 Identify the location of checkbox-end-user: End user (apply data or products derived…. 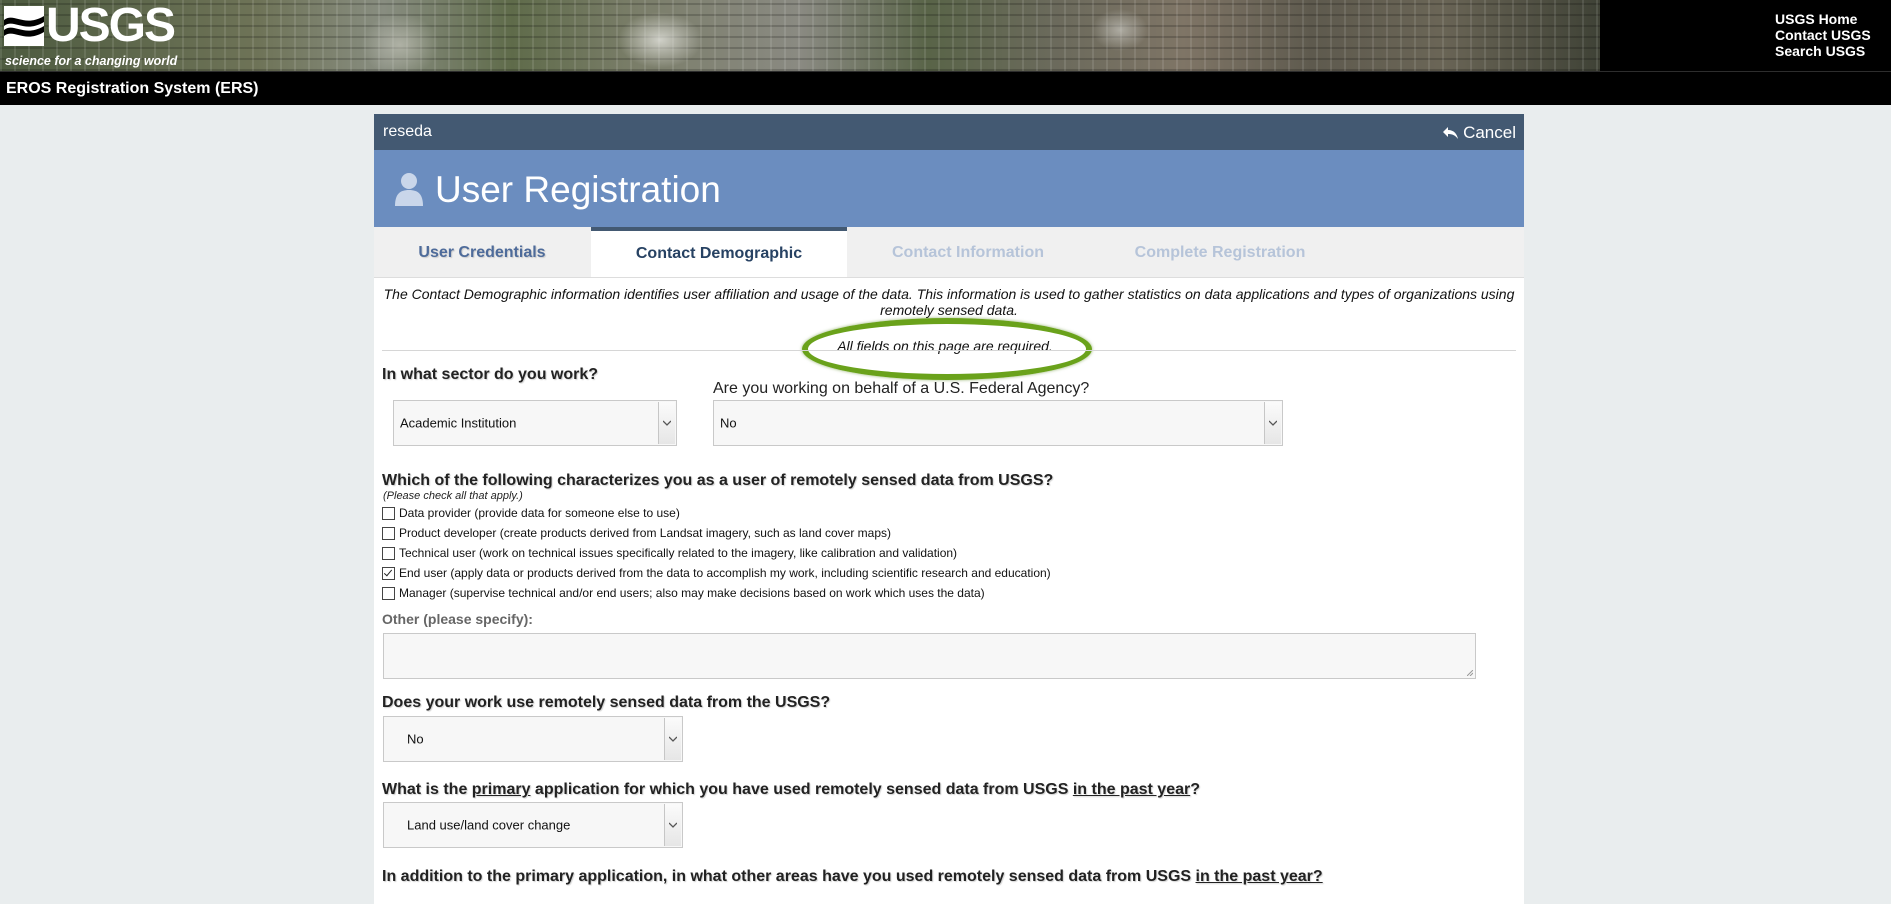
(716, 573).